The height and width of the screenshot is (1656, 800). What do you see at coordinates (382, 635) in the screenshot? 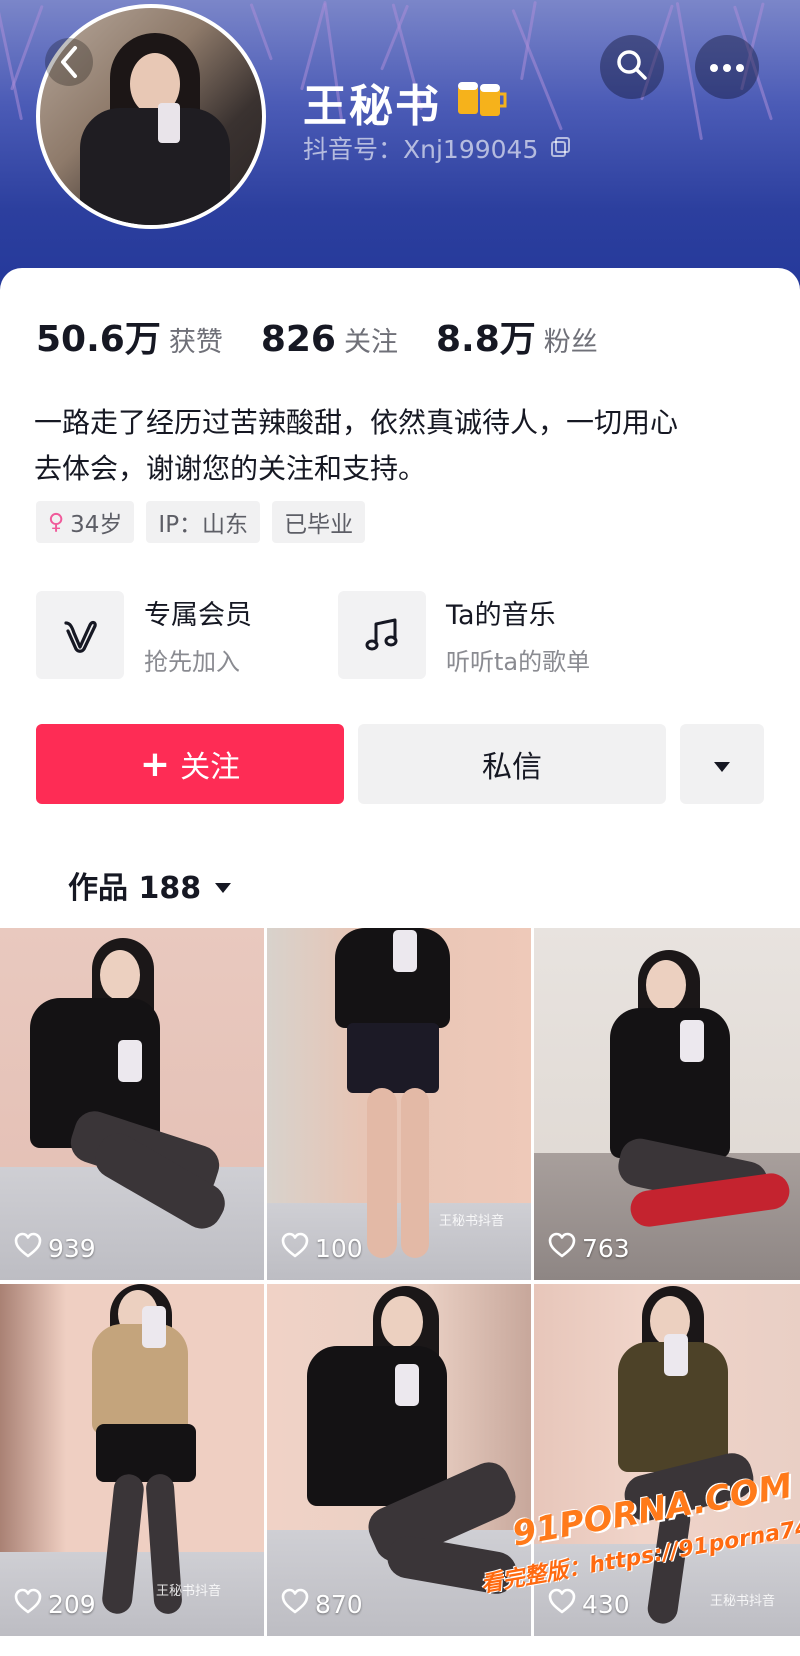
I see `music-note-icon` at bounding box center [382, 635].